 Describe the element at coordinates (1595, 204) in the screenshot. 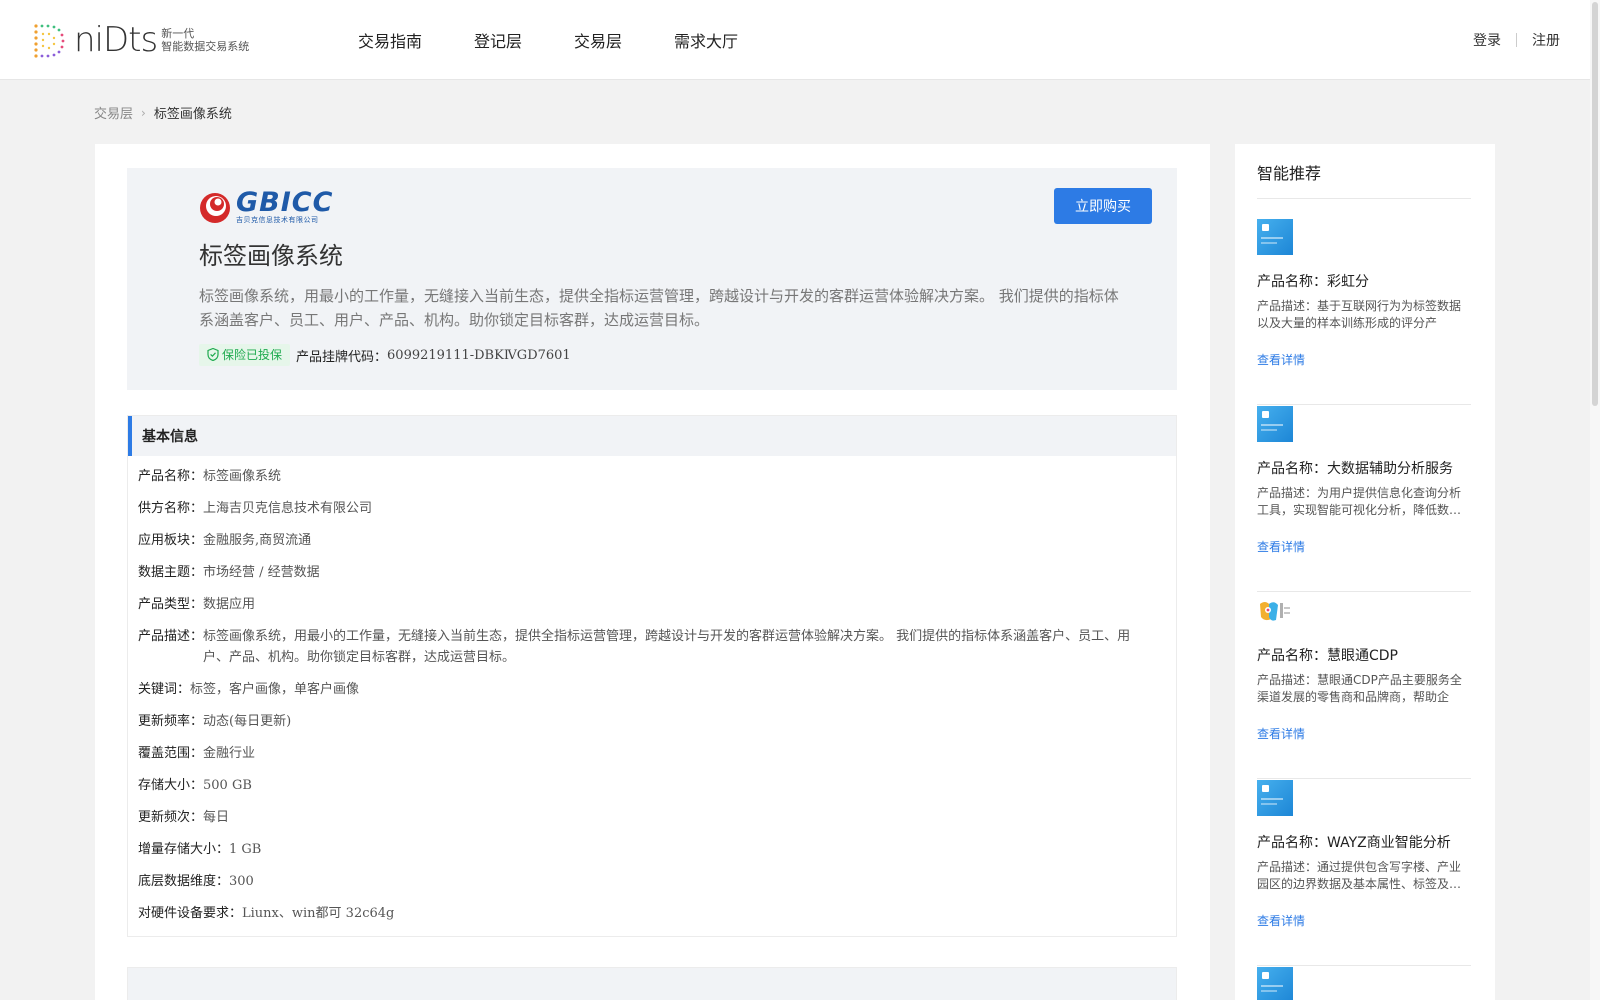

I see `scrollbar-thumb` at that location.